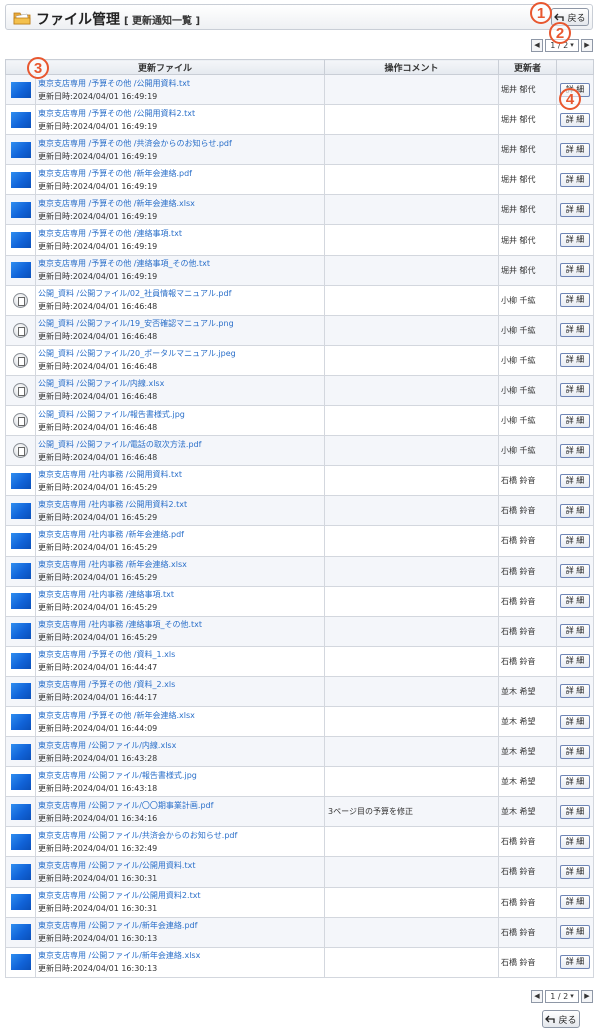 The height and width of the screenshot is (1032, 600). I want to click on file-updated-at: 更新日時:2024/04/01 16:49:19, so click(98, 216).